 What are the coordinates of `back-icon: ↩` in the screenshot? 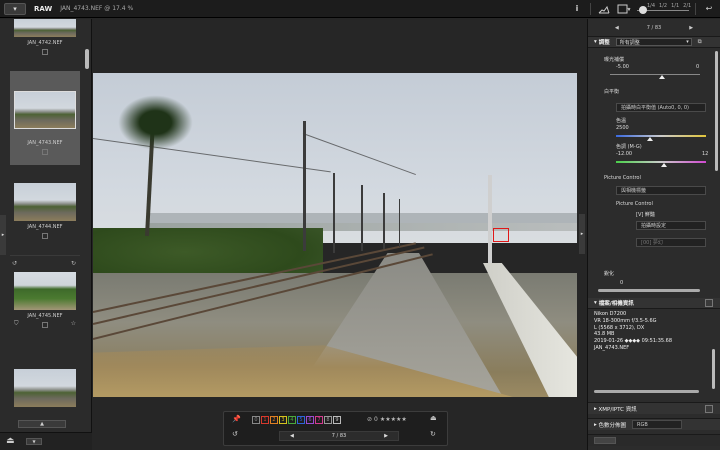 It's located at (709, 8).